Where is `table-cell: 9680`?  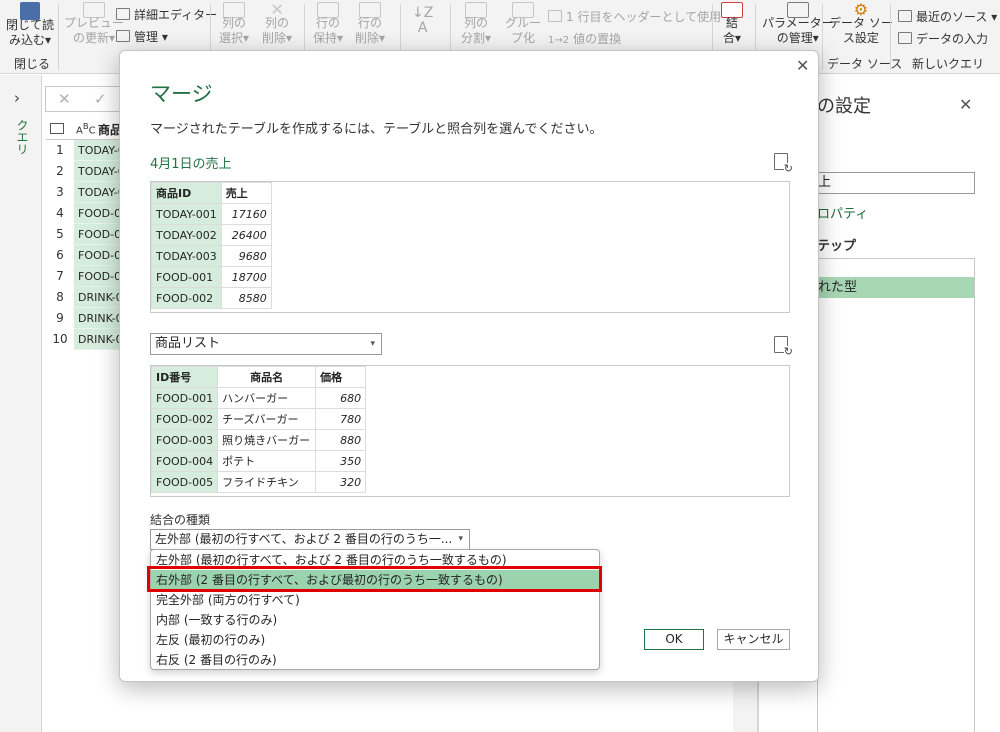
table-cell: 9680 is located at coordinates (246, 256).